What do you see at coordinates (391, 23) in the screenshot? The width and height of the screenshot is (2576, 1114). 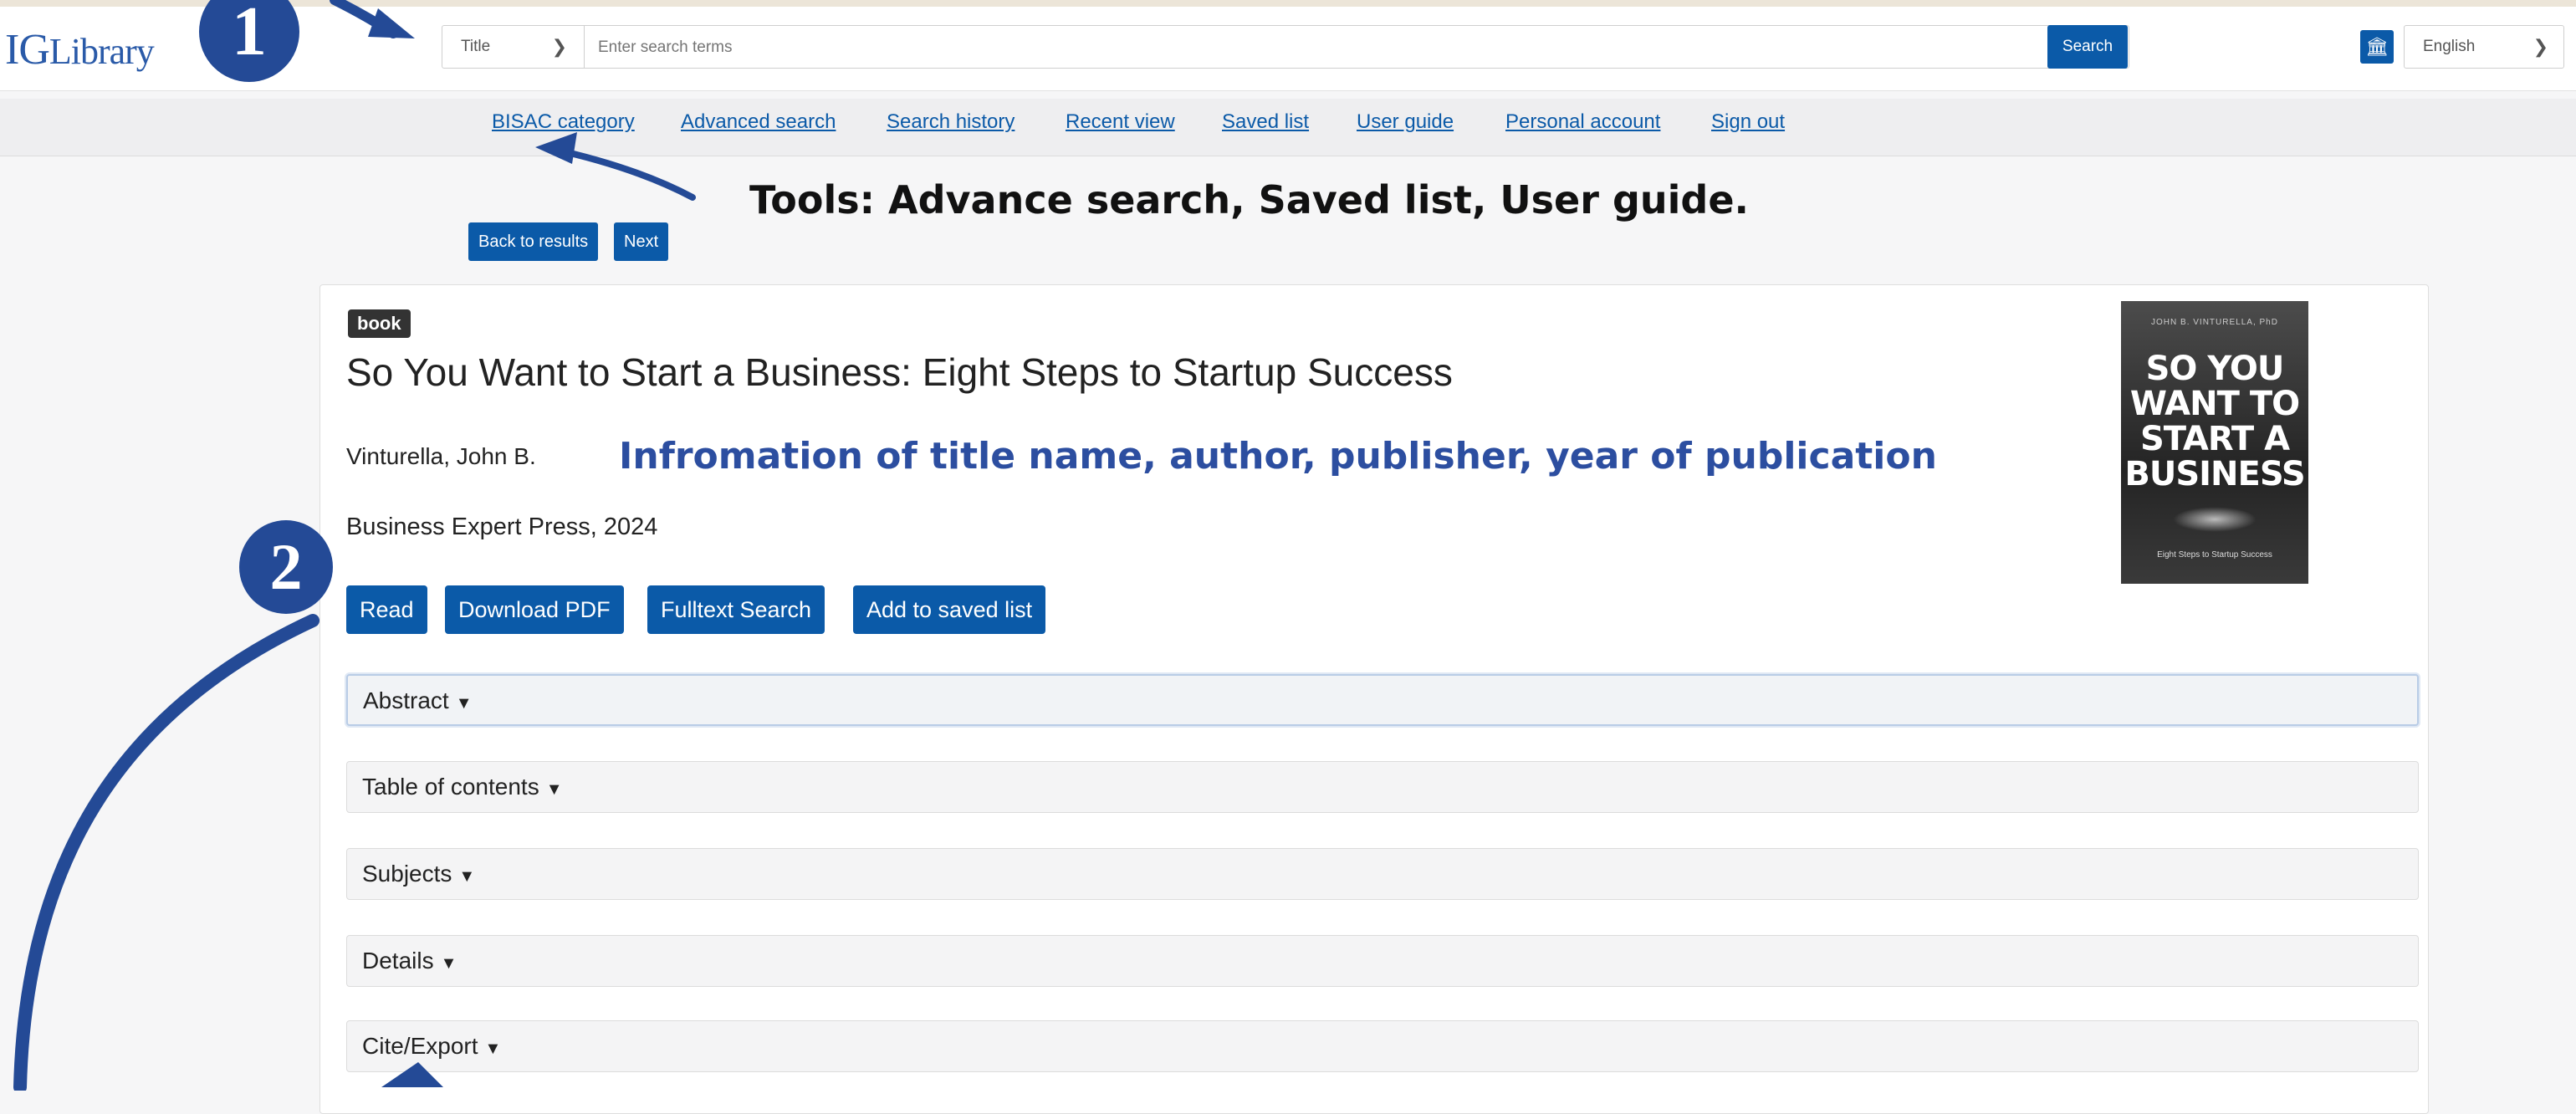 I see `arrow-head-search` at bounding box center [391, 23].